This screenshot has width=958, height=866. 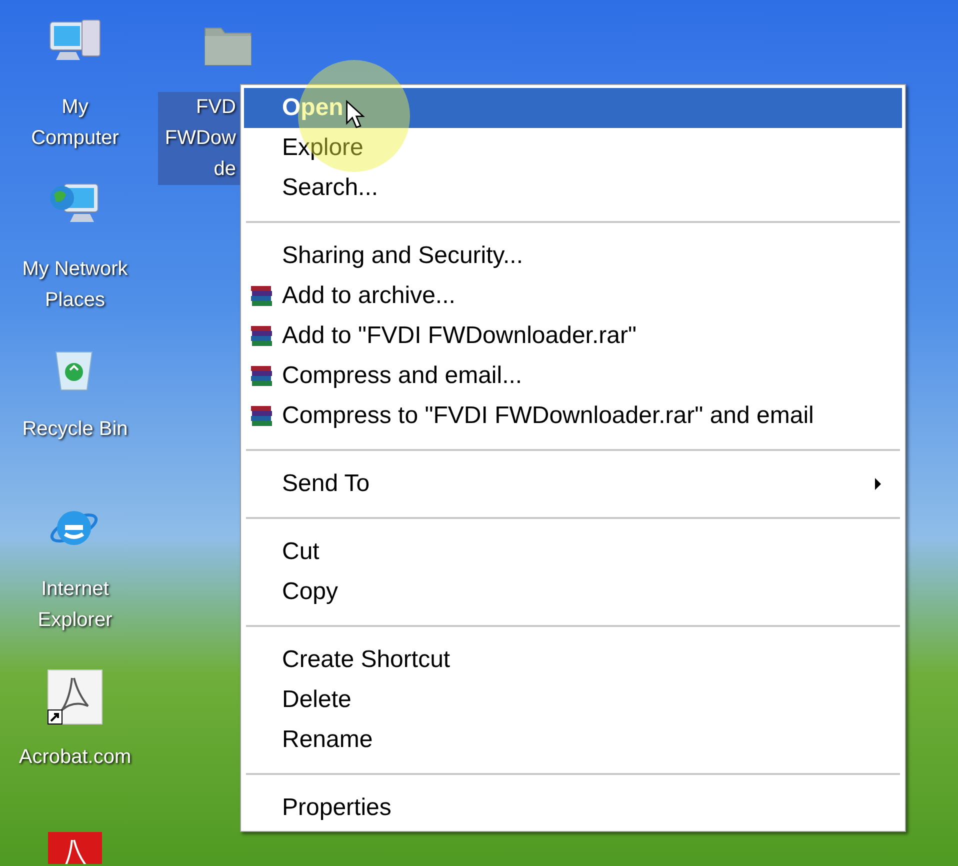 What do you see at coordinates (573, 552) in the screenshot?
I see `menu-item: Cut` at bounding box center [573, 552].